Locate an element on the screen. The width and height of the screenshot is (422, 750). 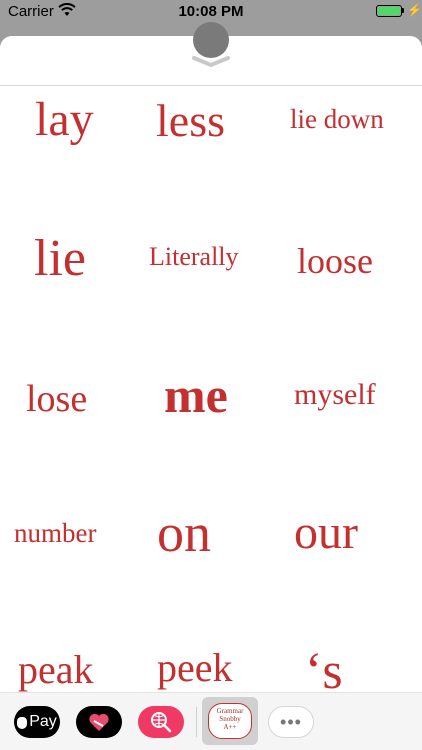
sticker-me: me is located at coordinates (196, 395).